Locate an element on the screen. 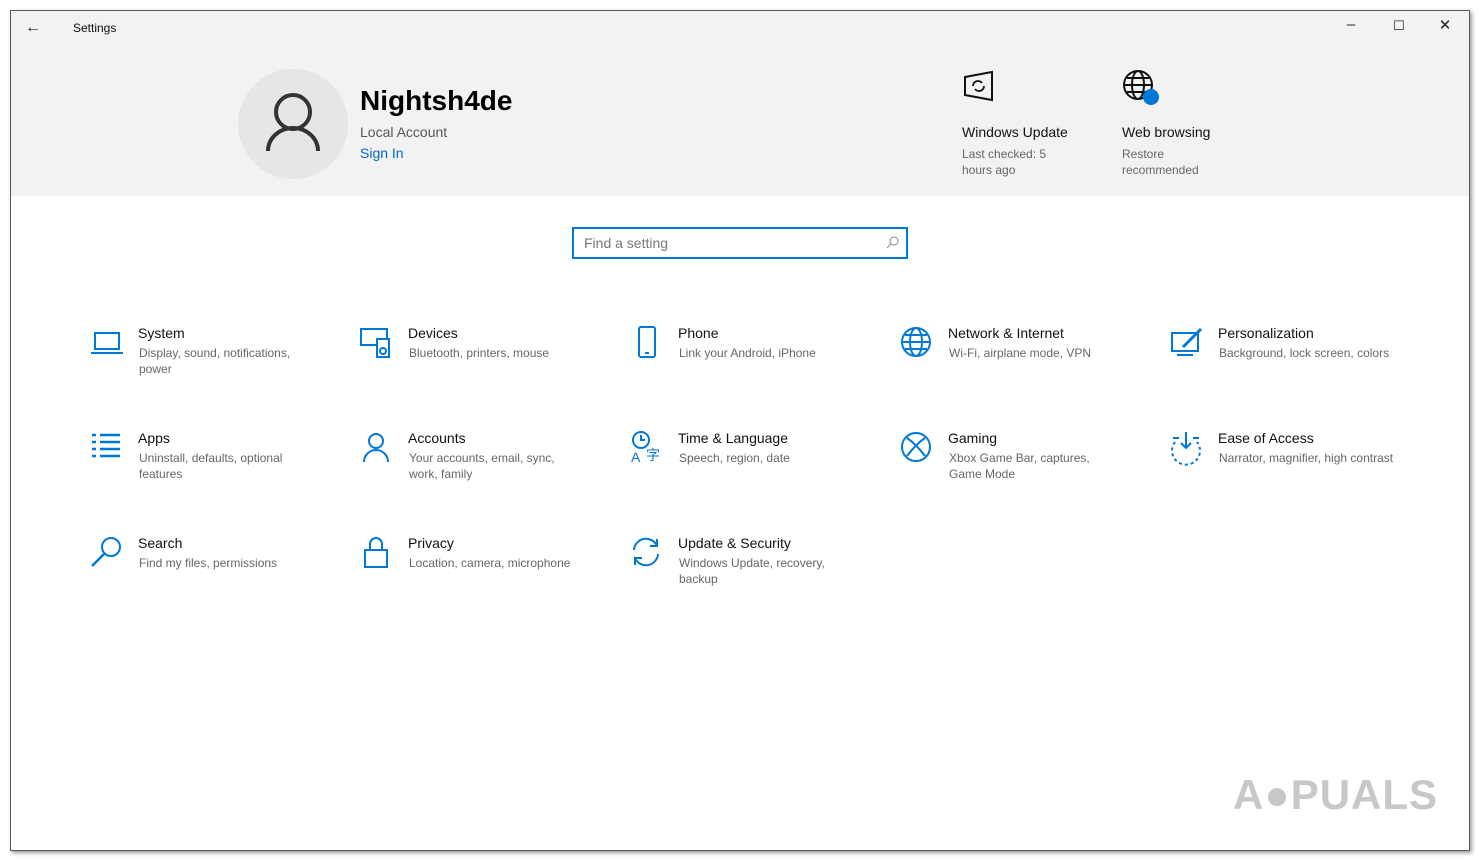 The image size is (1480, 861). ease-icon is located at coordinates (1186, 449).